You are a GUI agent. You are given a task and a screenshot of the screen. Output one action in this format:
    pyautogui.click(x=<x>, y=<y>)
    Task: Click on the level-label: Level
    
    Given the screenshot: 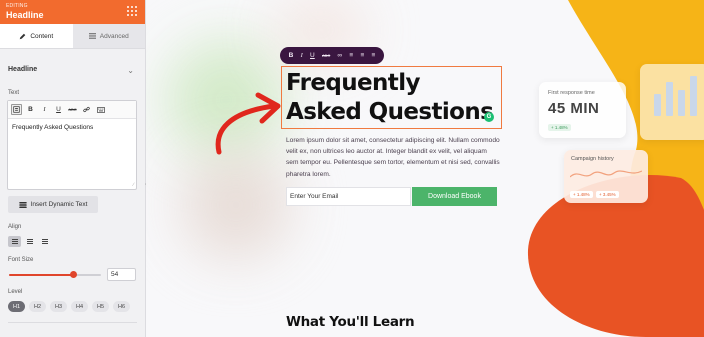 What is the action you would take?
    pyautogui.click(x=15, y=292)
    